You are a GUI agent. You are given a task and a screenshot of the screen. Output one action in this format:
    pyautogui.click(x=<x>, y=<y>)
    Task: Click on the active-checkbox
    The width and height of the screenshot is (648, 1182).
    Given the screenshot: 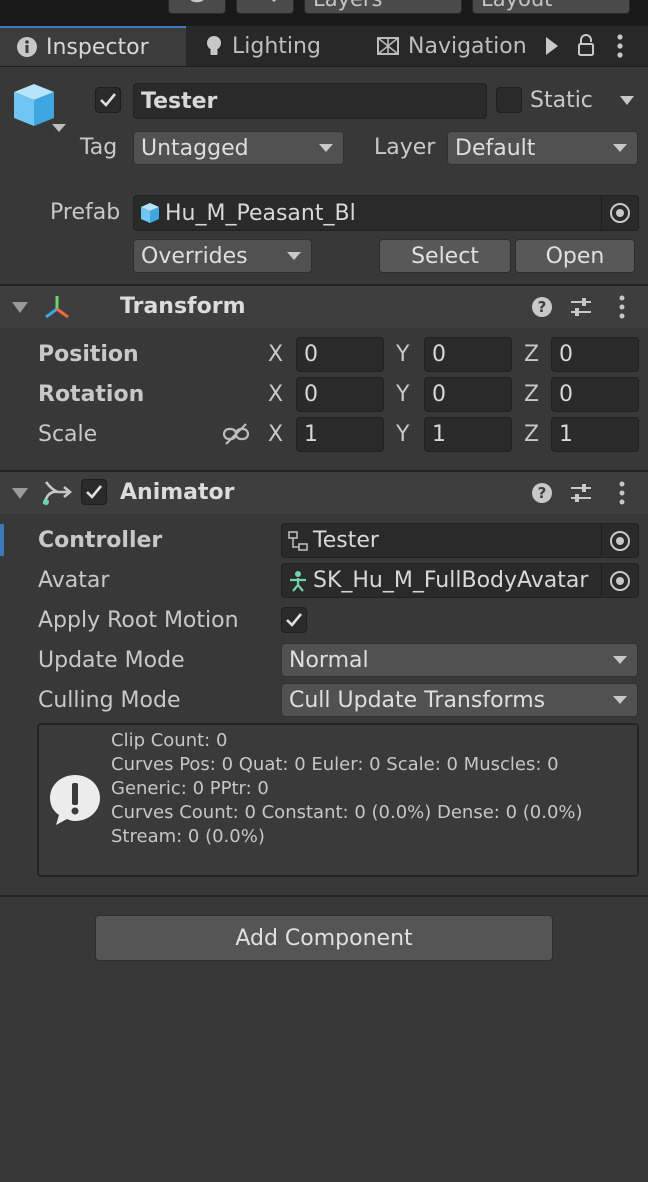 What is the action you would take?
    pyautogui.click(x=108, y=100)
    